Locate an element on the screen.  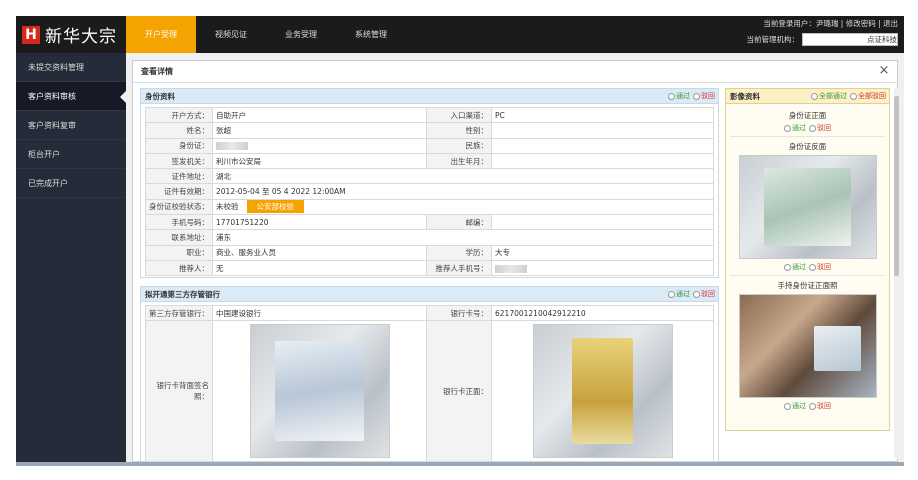
bank-name-value: 中国建设银行 is located at coordinates (319, 313).